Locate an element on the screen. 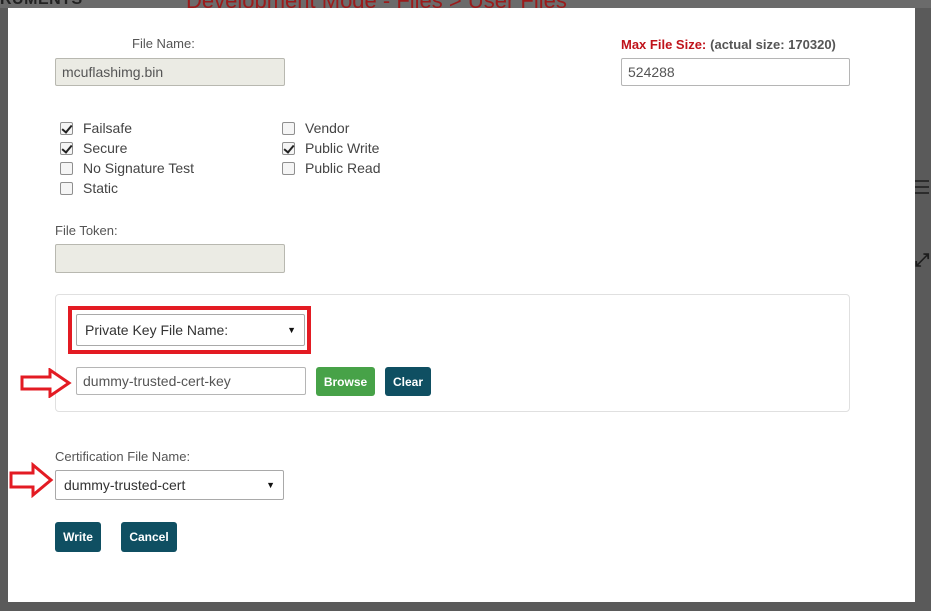  checkbox-failsafe-row: Failsafe is located at coordinates (127, 128).